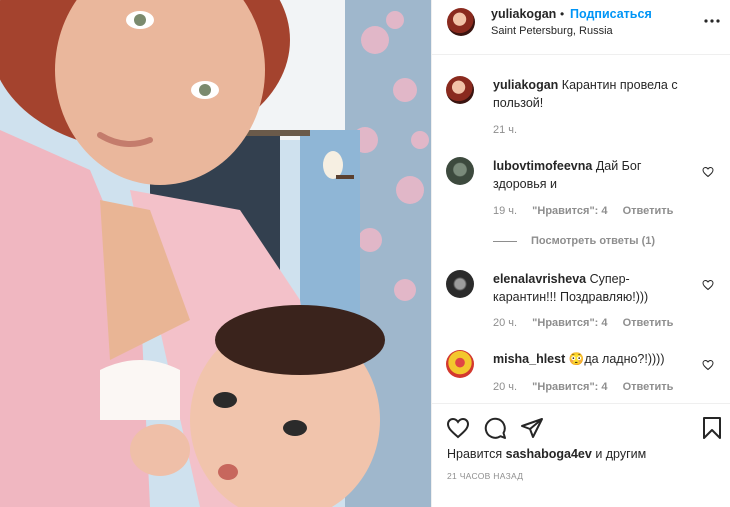 This screenshot has height=507, width=730. I want to click on likes-prefix: Нравится, so click(475, 454).